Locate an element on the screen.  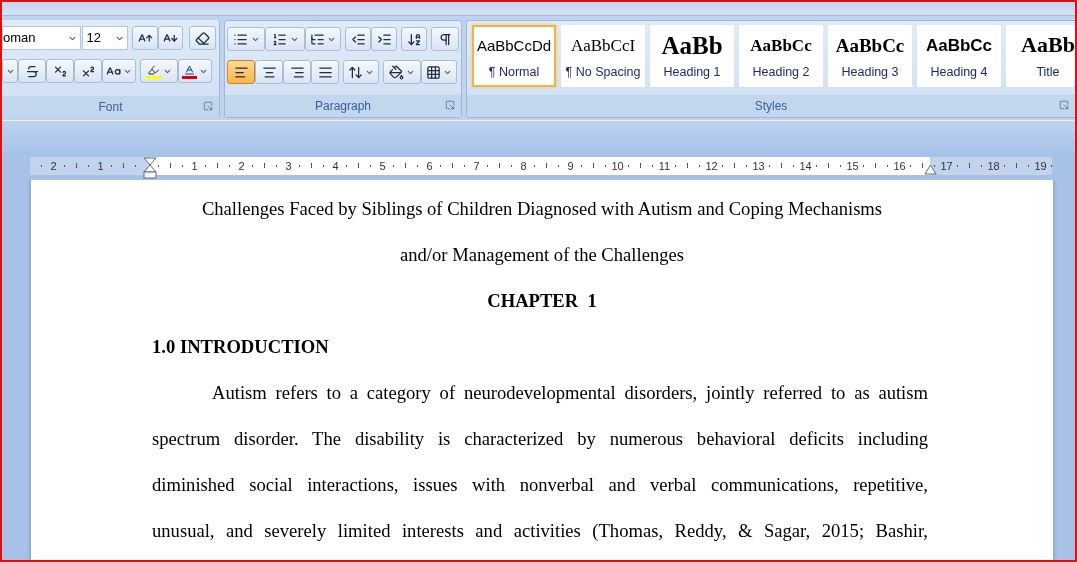
style-preview: AaBbCcI is located at coordinates (603, 45).